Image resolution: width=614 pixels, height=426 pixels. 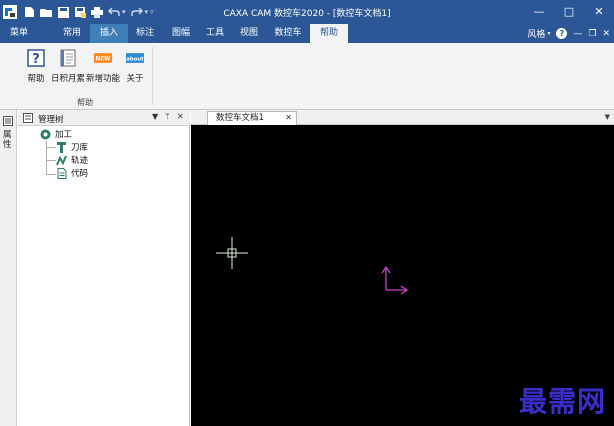 I want to click on tree-node-label: 刀库, so click(x=80, y=148).